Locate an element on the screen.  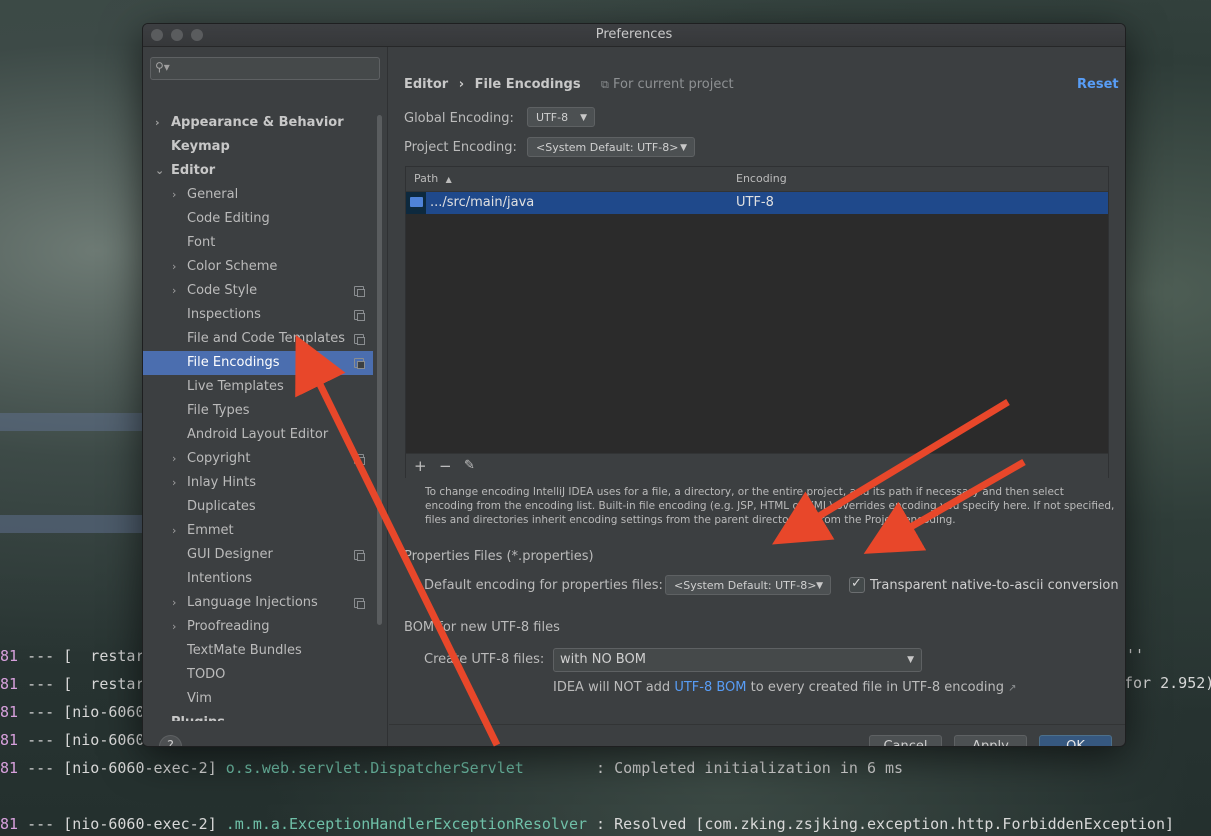
sidebar-item-android-layout-editor: Android Layout Editor is located at coordinates (258, 435).